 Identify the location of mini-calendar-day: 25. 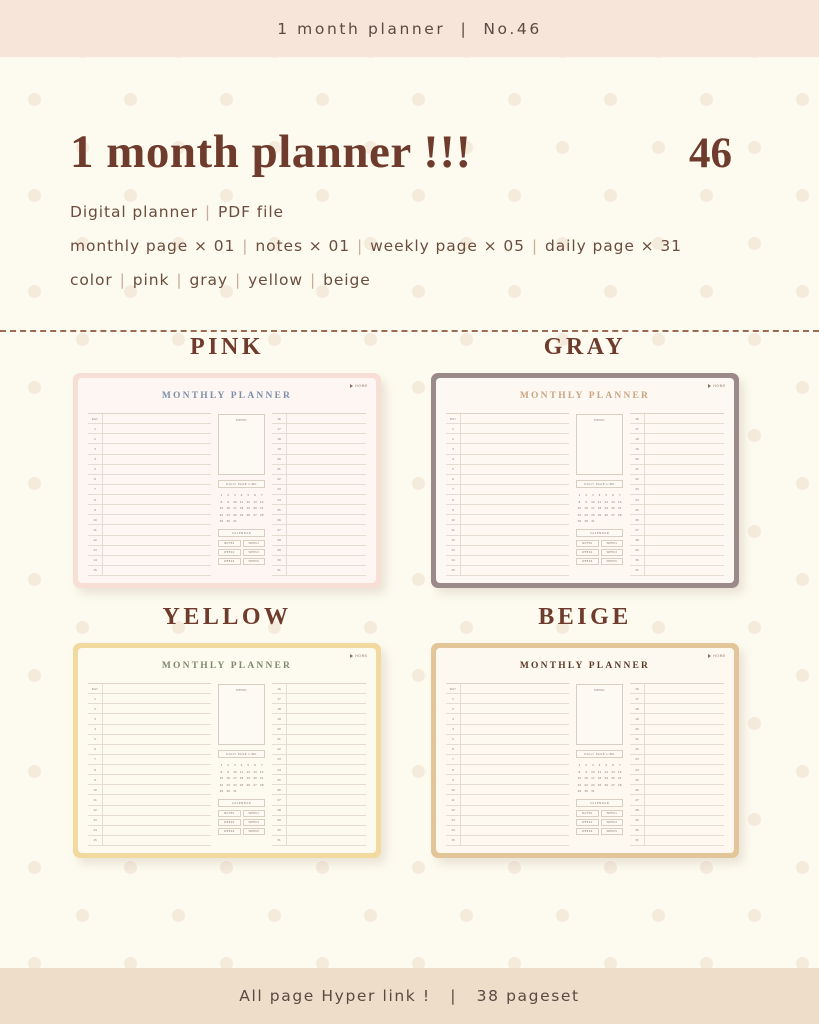
(599, 515).